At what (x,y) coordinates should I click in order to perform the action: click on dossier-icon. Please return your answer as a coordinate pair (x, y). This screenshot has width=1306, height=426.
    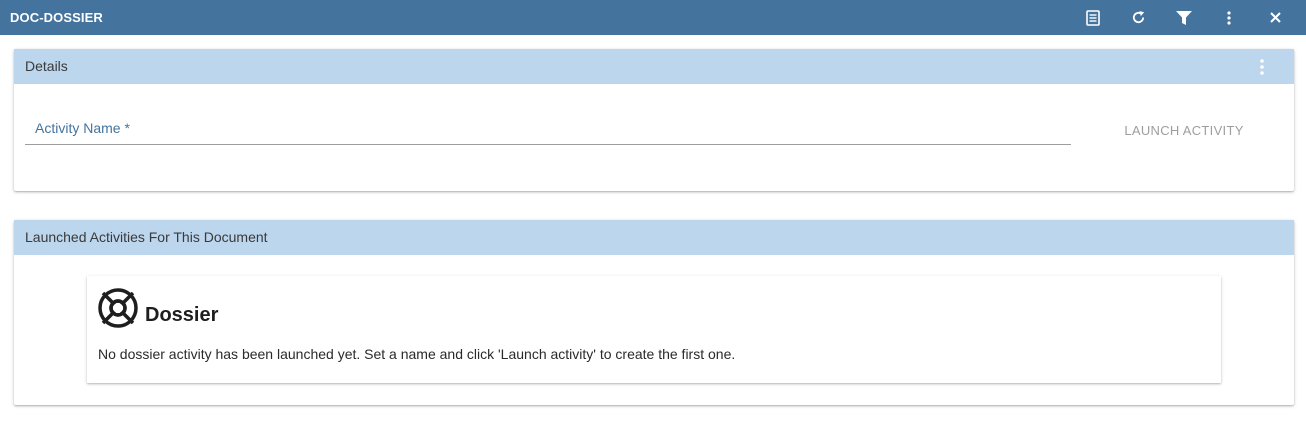
    Looking at the image, I should click on (118, 308).